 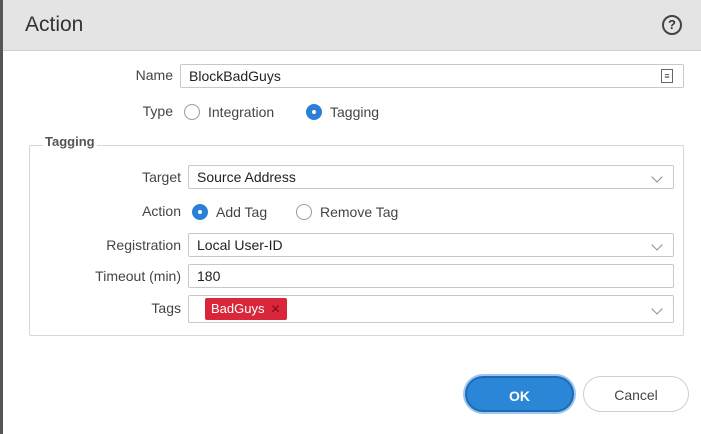 I want to click on target-select: Source Address, so click(x=431, y=177).